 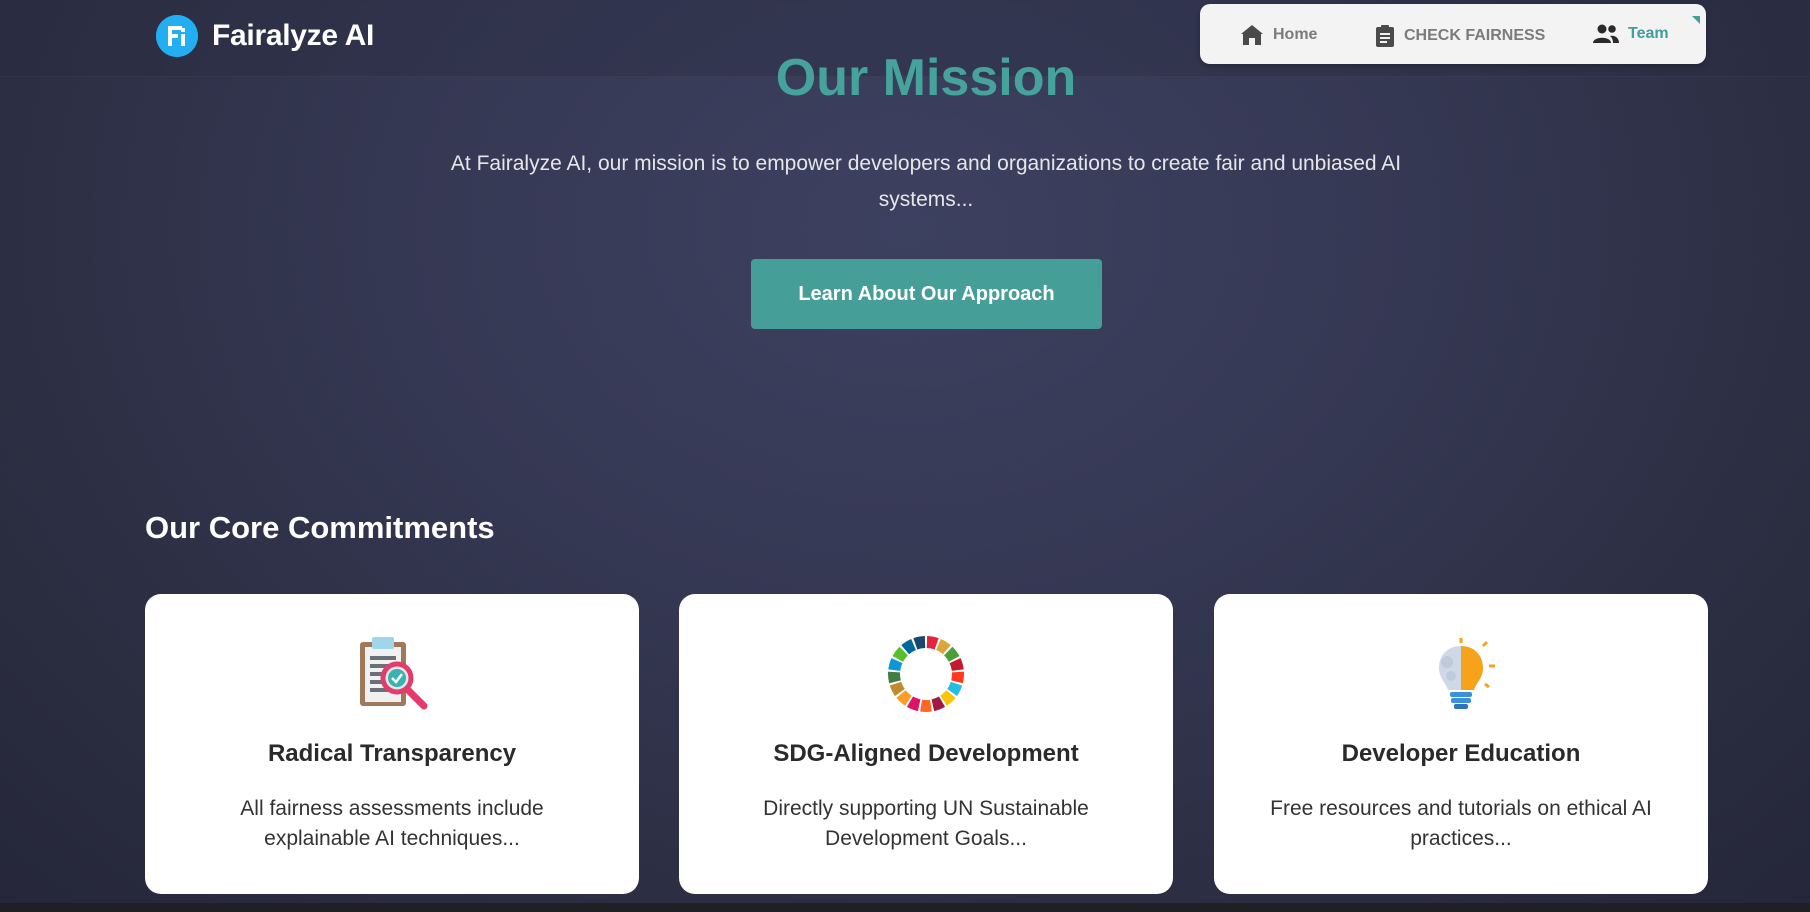 I want to click on card-title: Developer Education, so click(x=1461, y=753).